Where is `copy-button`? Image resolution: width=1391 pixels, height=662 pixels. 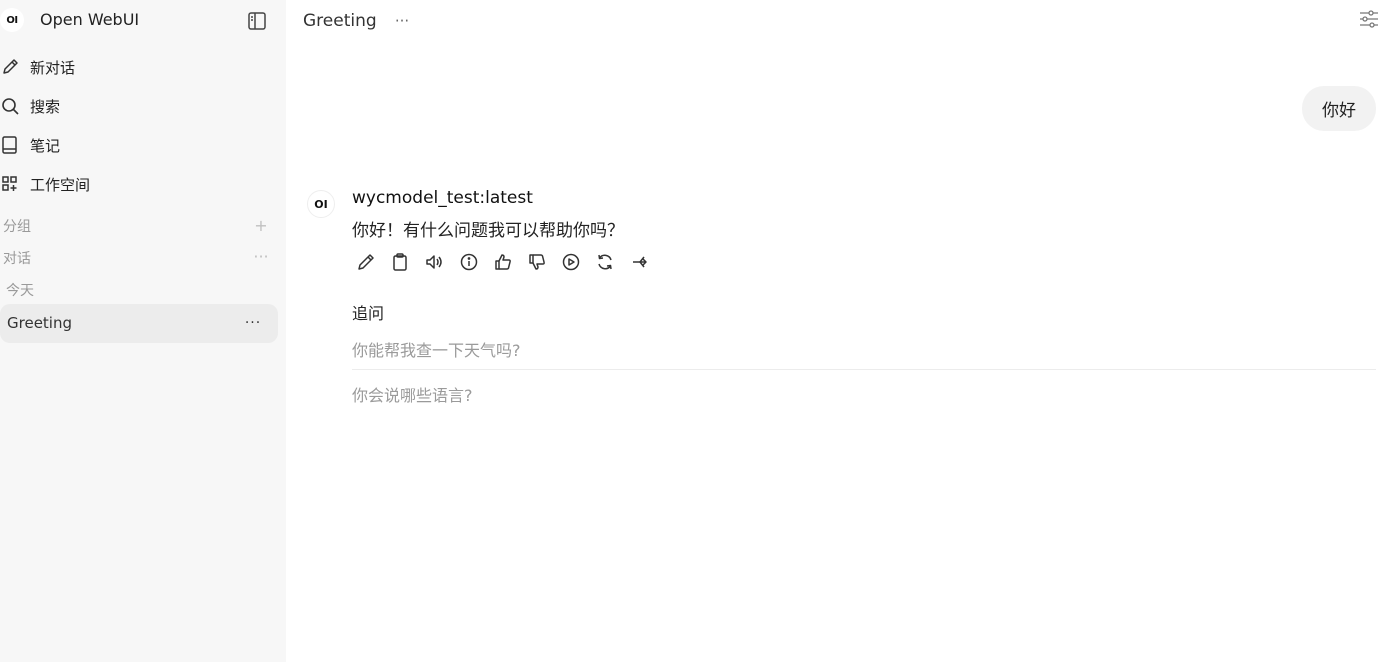 copy-button is located at coordinates (407, 262).